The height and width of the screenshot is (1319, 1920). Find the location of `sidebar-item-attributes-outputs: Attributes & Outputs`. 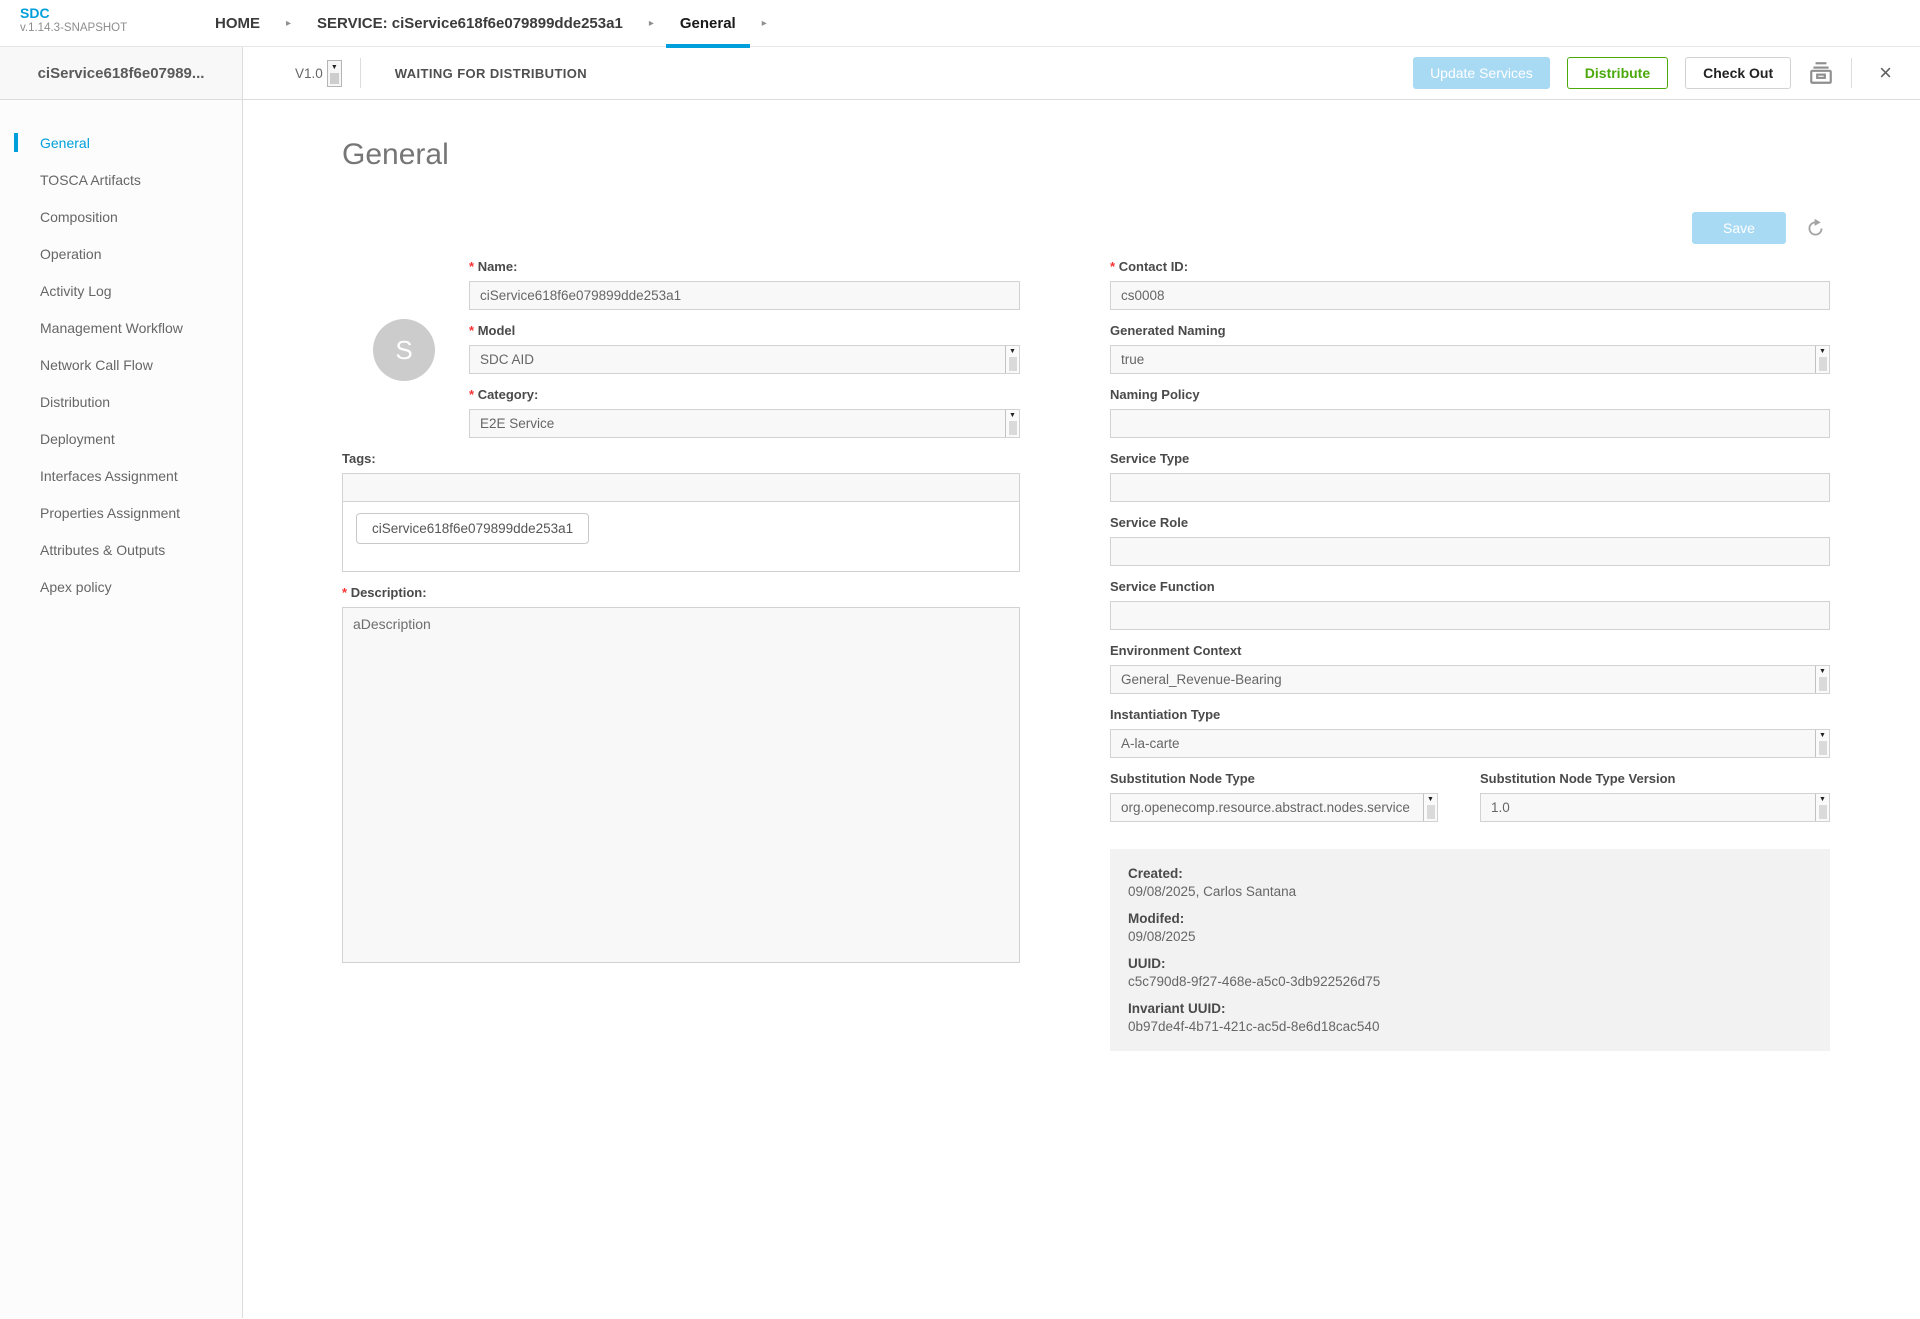

sidebar-item-attributes-outputs: Attributes & Outputs is located at coordinates (121, 549).